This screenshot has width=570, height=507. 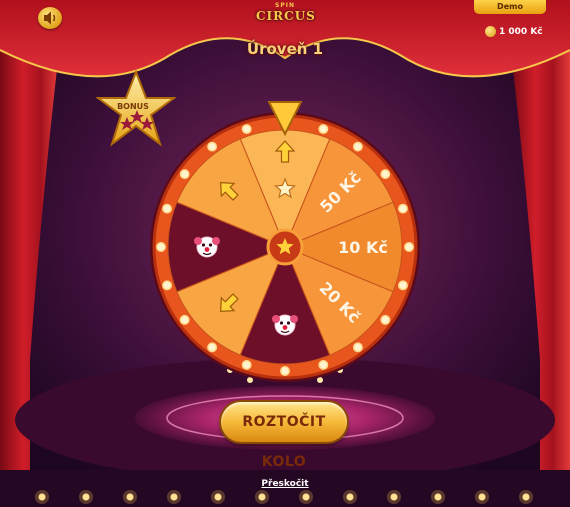 I want to click on spin-circus-logo: SPIN CIRCUS, so click(x=286, y=19).